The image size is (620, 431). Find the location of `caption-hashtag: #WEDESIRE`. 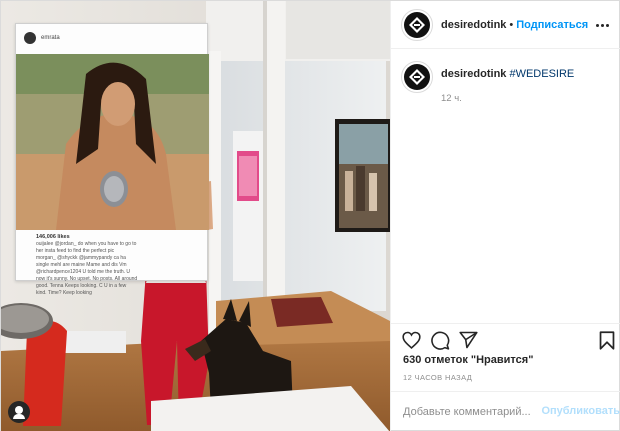

caption-hashtag: #WEDESIRE is located at coordinates (541, 74).